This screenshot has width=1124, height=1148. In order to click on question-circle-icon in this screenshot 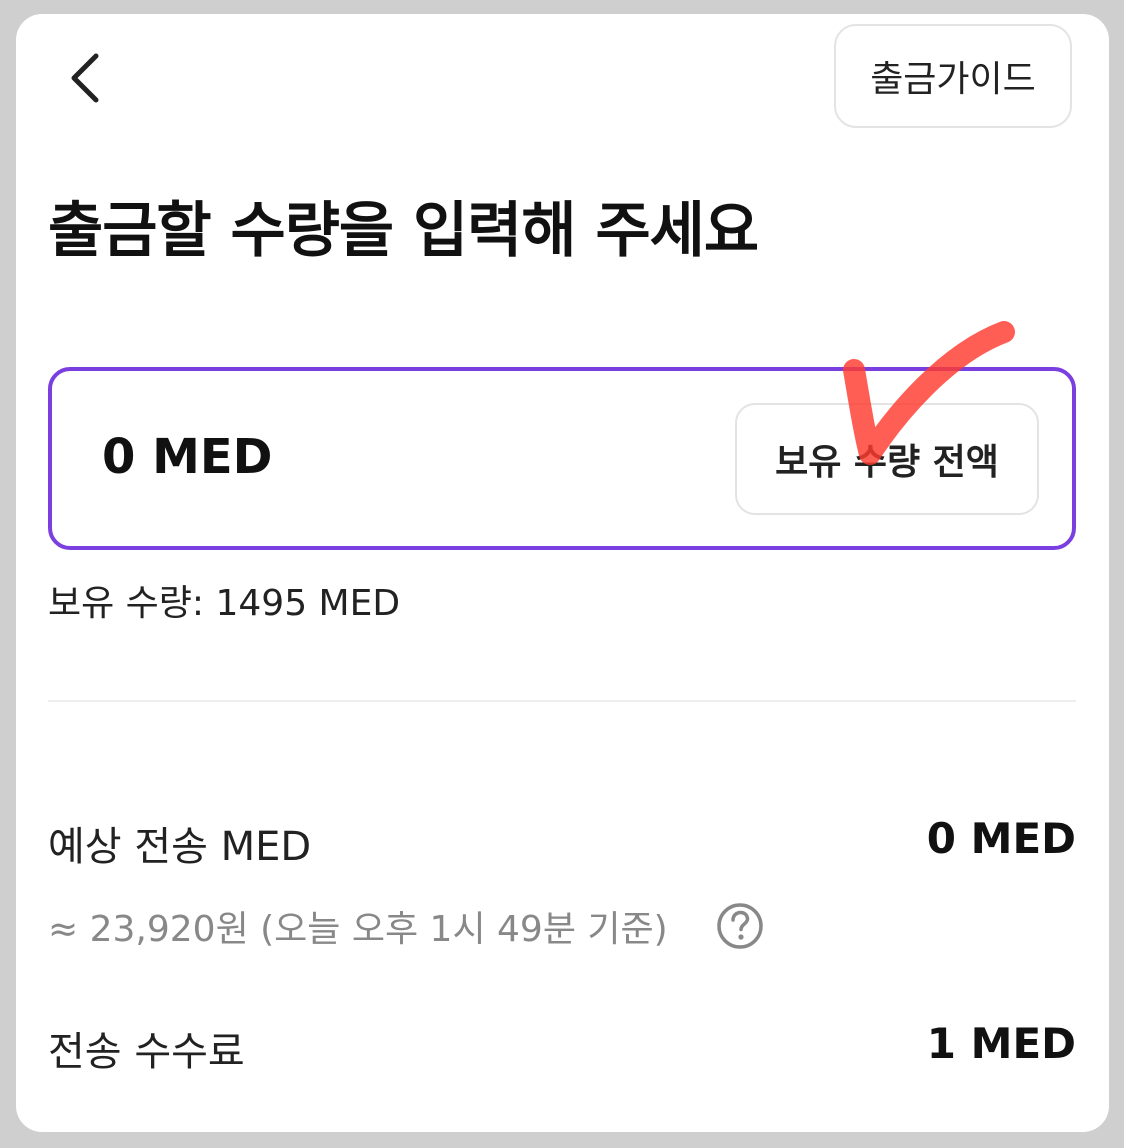, I will do `click(740, 926)`.